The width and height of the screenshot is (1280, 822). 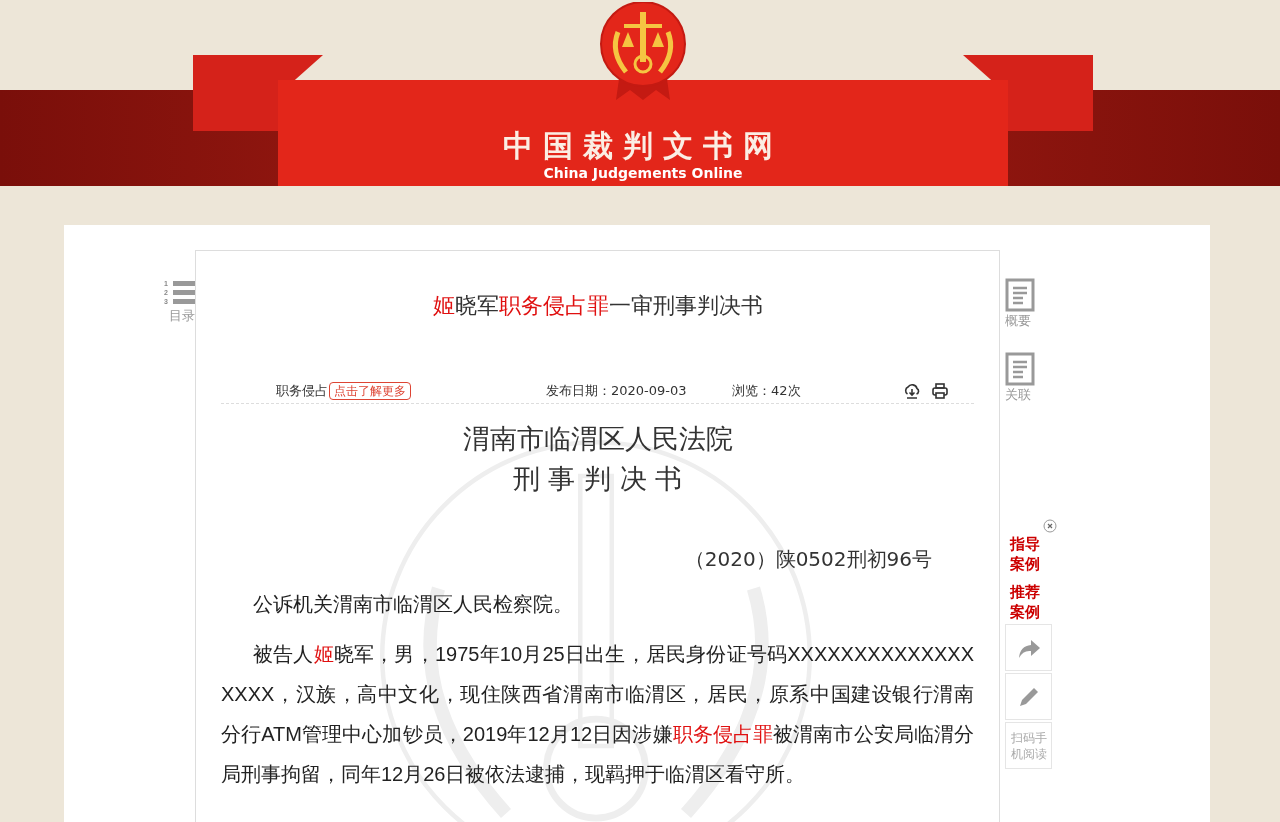 I want to click on share-button, so click(x=1028, y=647).